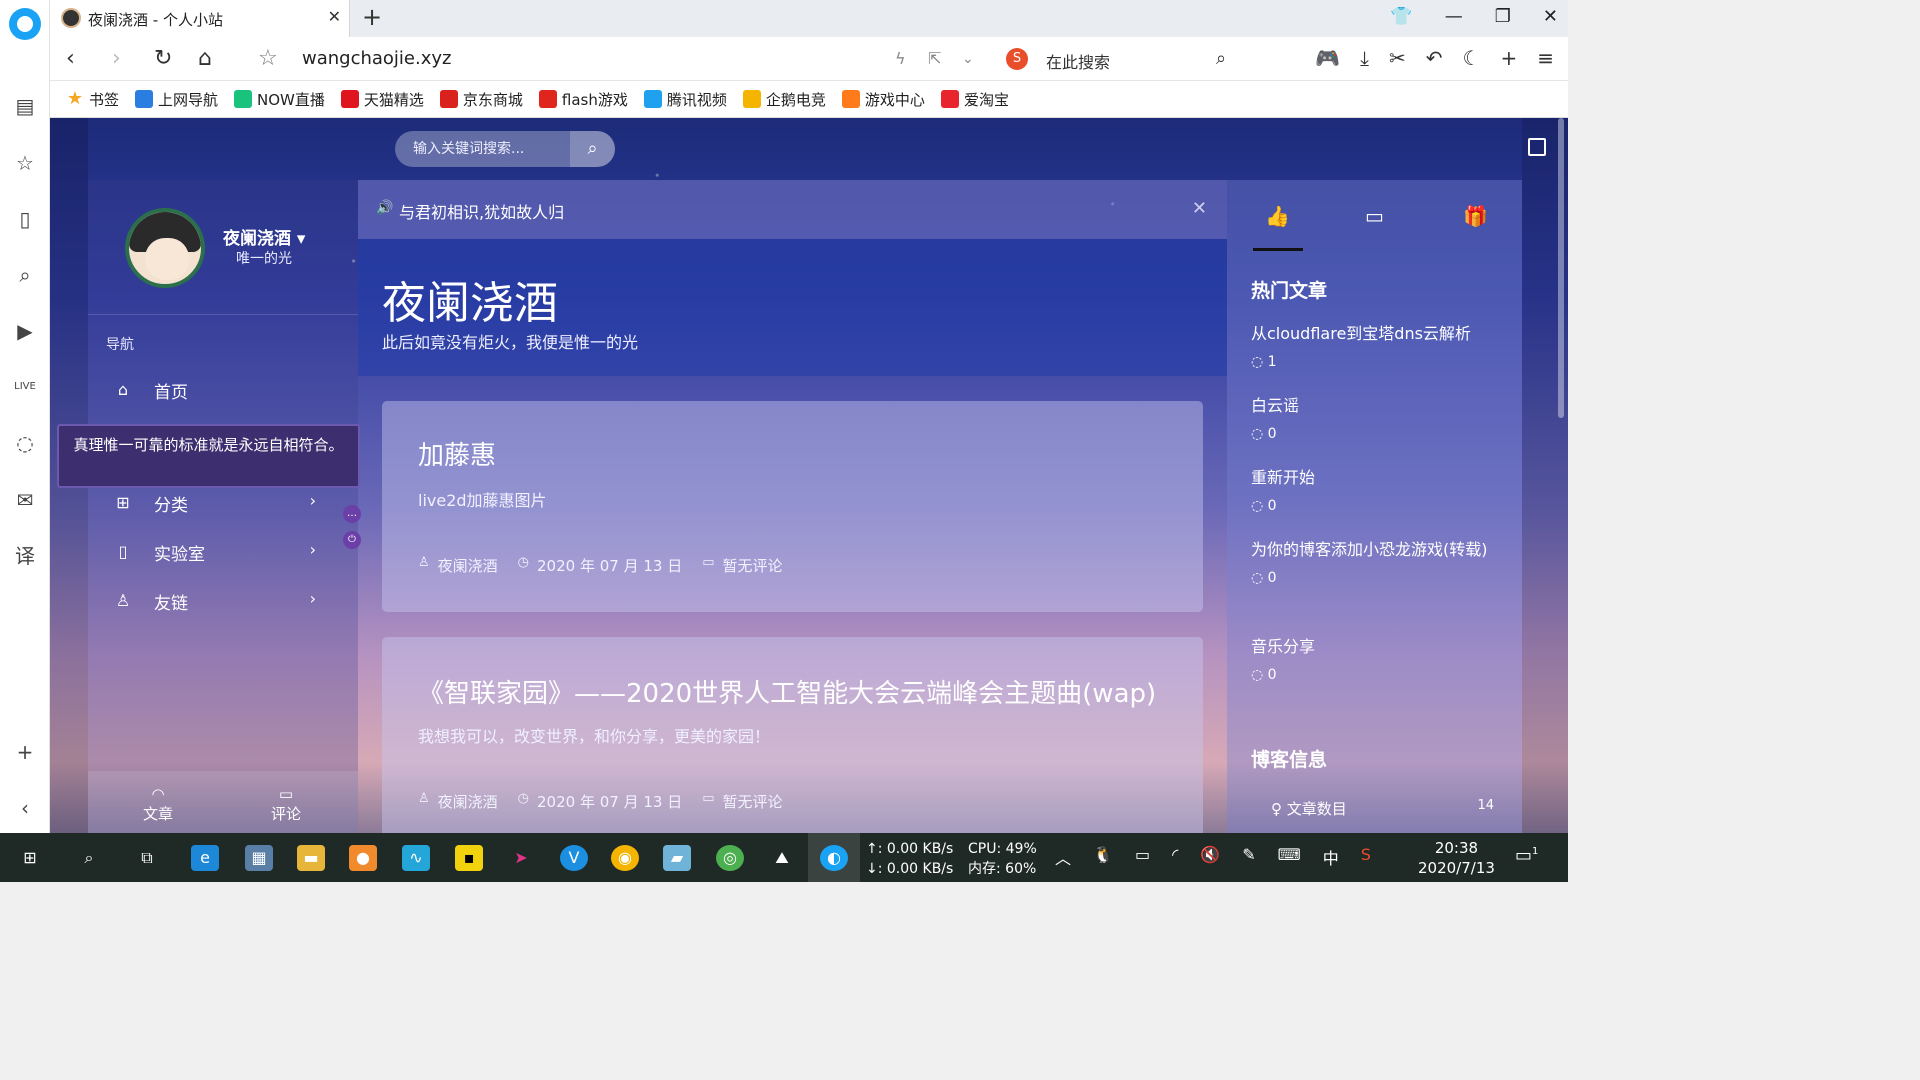  Describe the element at coordinates (224, 506) in the screenshot. I see `nav-item-category: ⊞ 分类 ›` at that location.